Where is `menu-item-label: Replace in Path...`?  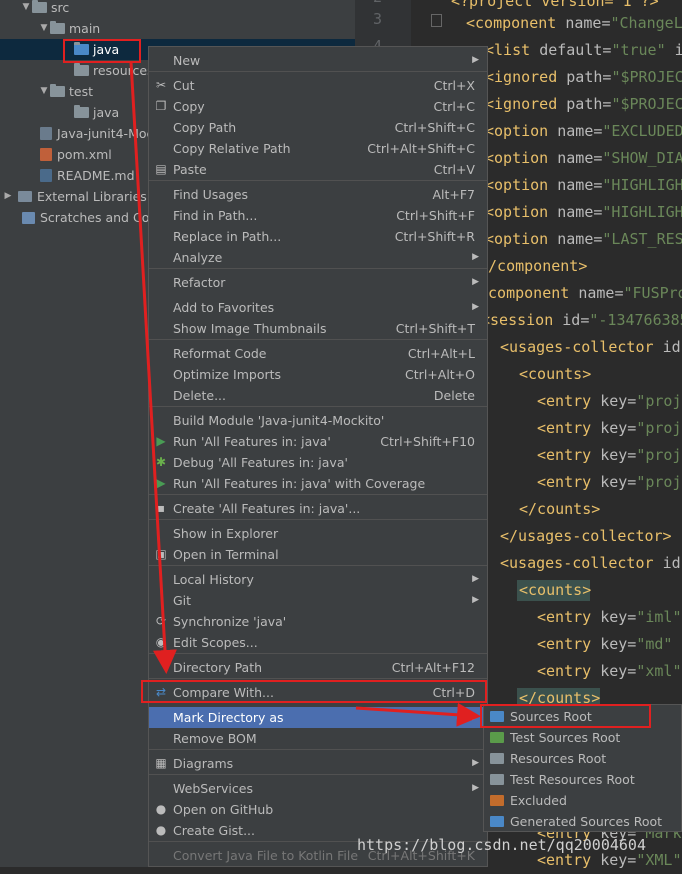 menu-item-label: Replace in Path... is located at coordinates (227, 236).